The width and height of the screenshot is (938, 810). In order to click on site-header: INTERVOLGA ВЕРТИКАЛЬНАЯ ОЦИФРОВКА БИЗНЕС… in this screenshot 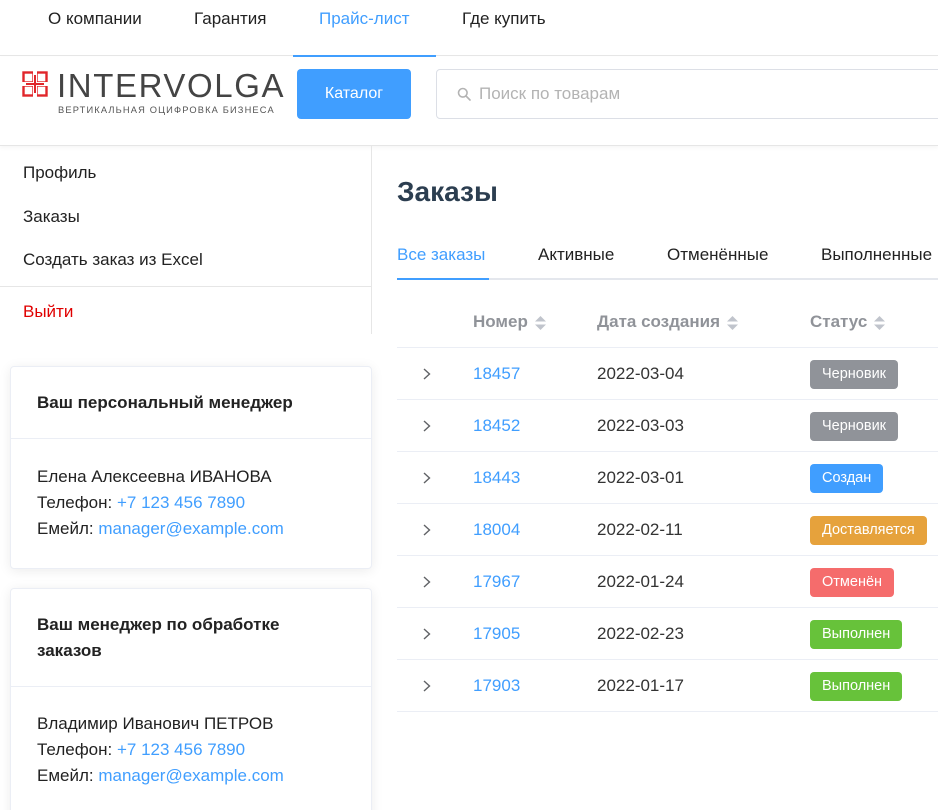, I will do `click(469, 101)`.